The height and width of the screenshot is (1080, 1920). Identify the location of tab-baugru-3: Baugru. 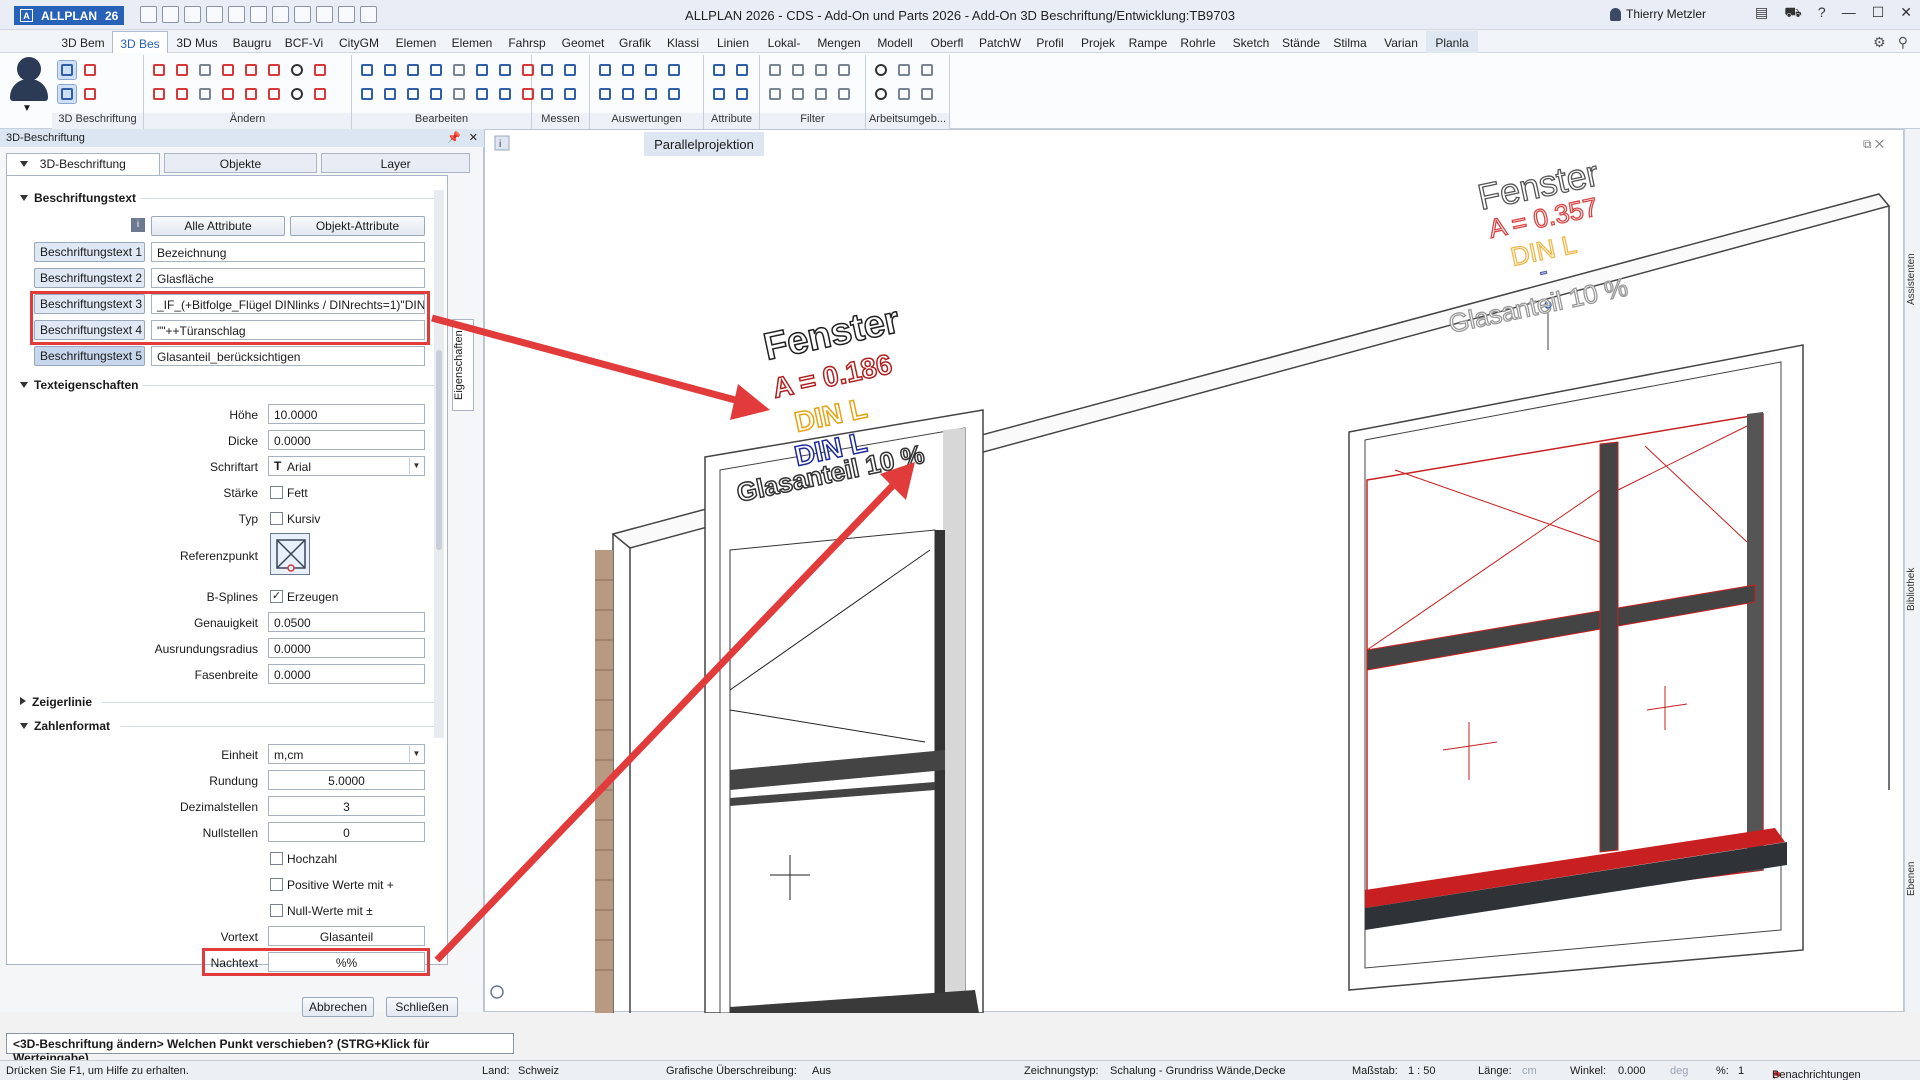
(252, 42).